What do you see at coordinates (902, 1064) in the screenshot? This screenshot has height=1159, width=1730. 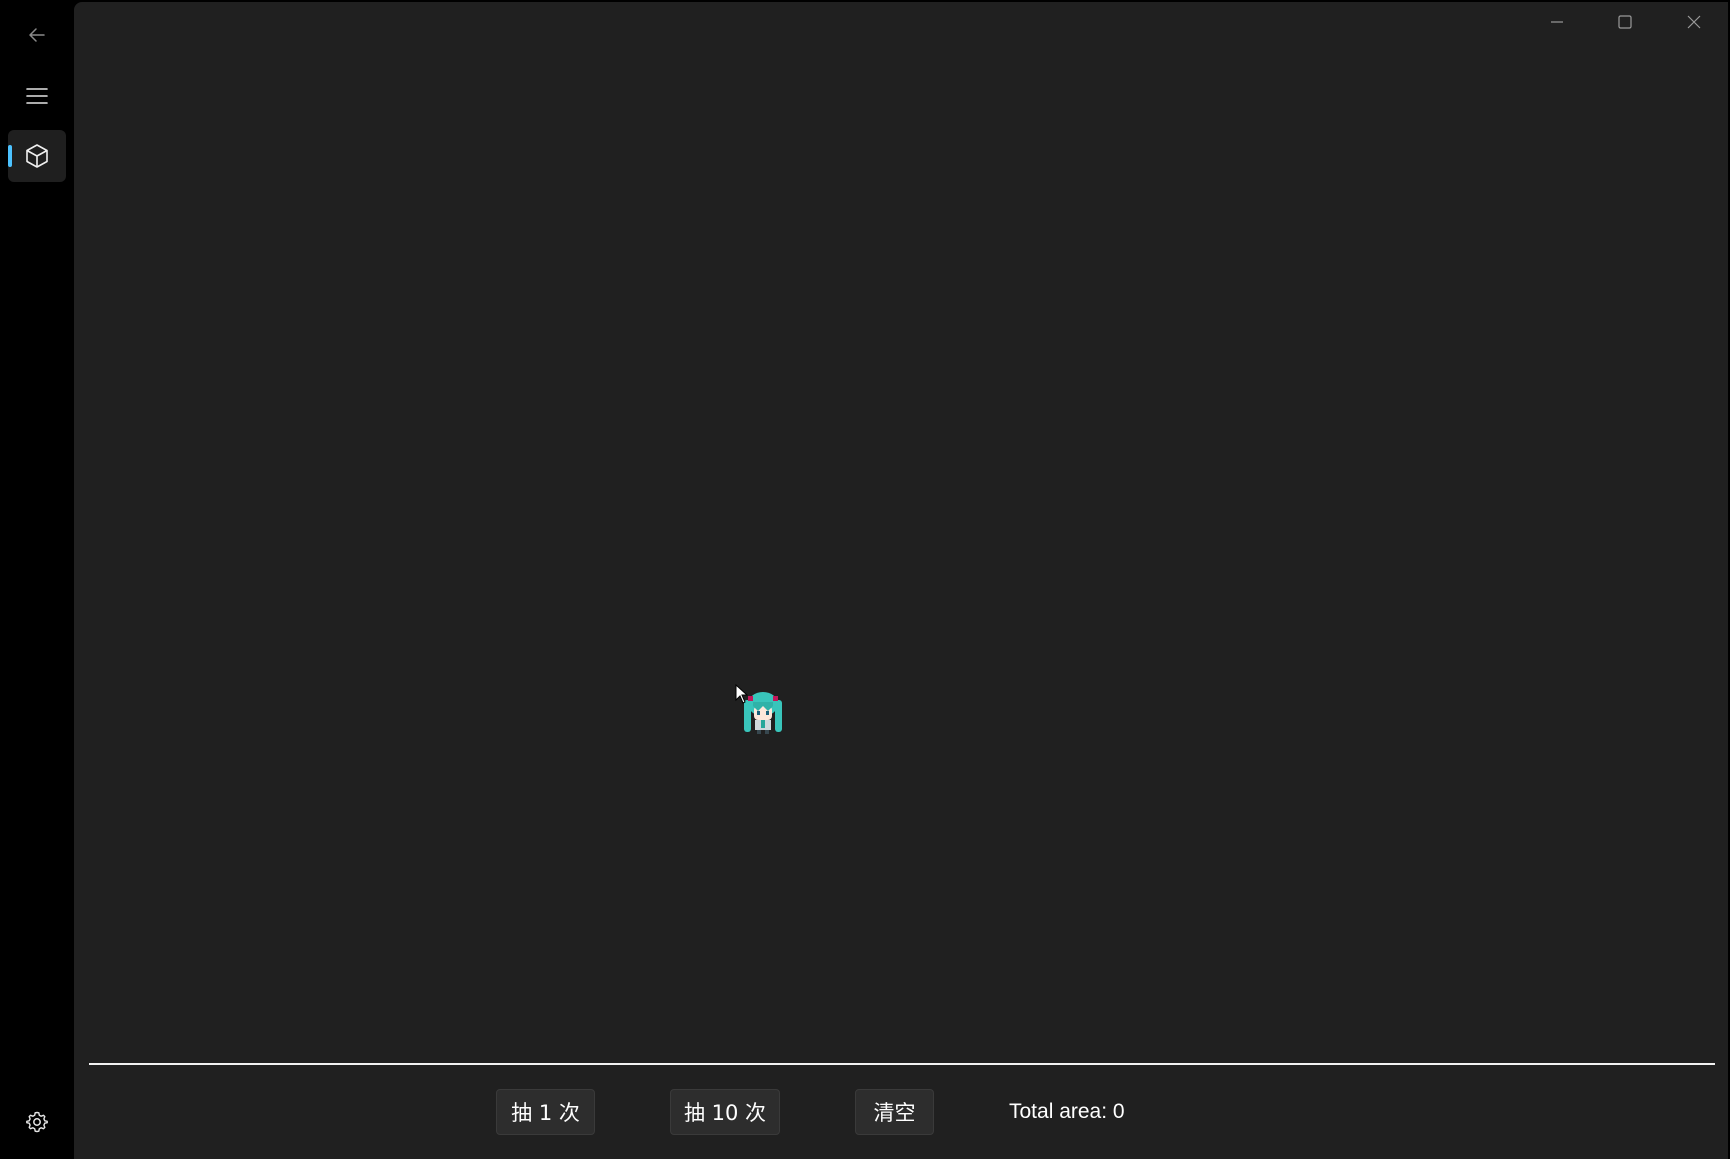 I see `ground-line` at bounding box center [902, 1064].